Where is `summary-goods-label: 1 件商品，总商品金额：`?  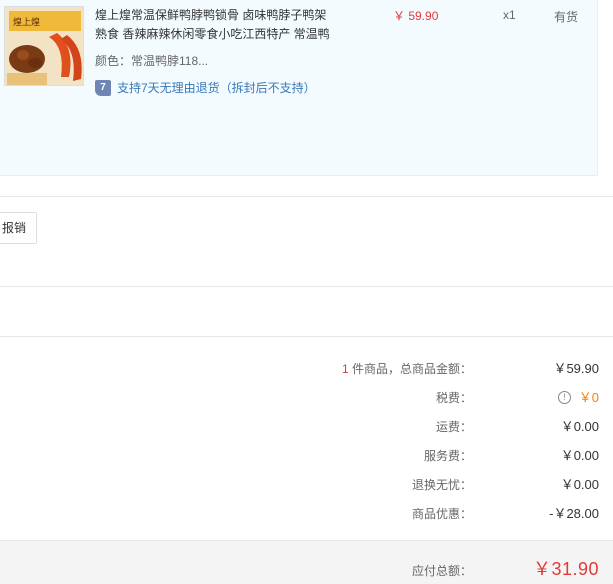
summary-goods-label: 1 件商品，总商品金额： is located at coordinates (407, 369).